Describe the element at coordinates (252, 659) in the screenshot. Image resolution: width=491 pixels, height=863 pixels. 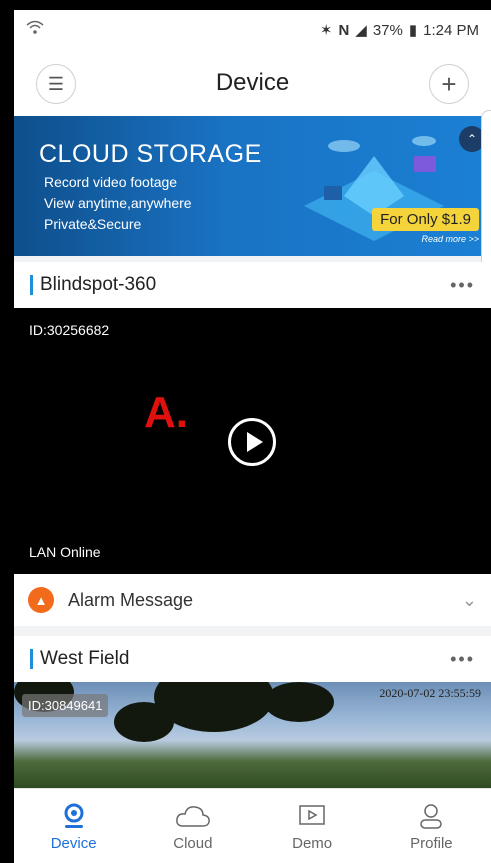
I see `device-header: West Field •••` at that location.